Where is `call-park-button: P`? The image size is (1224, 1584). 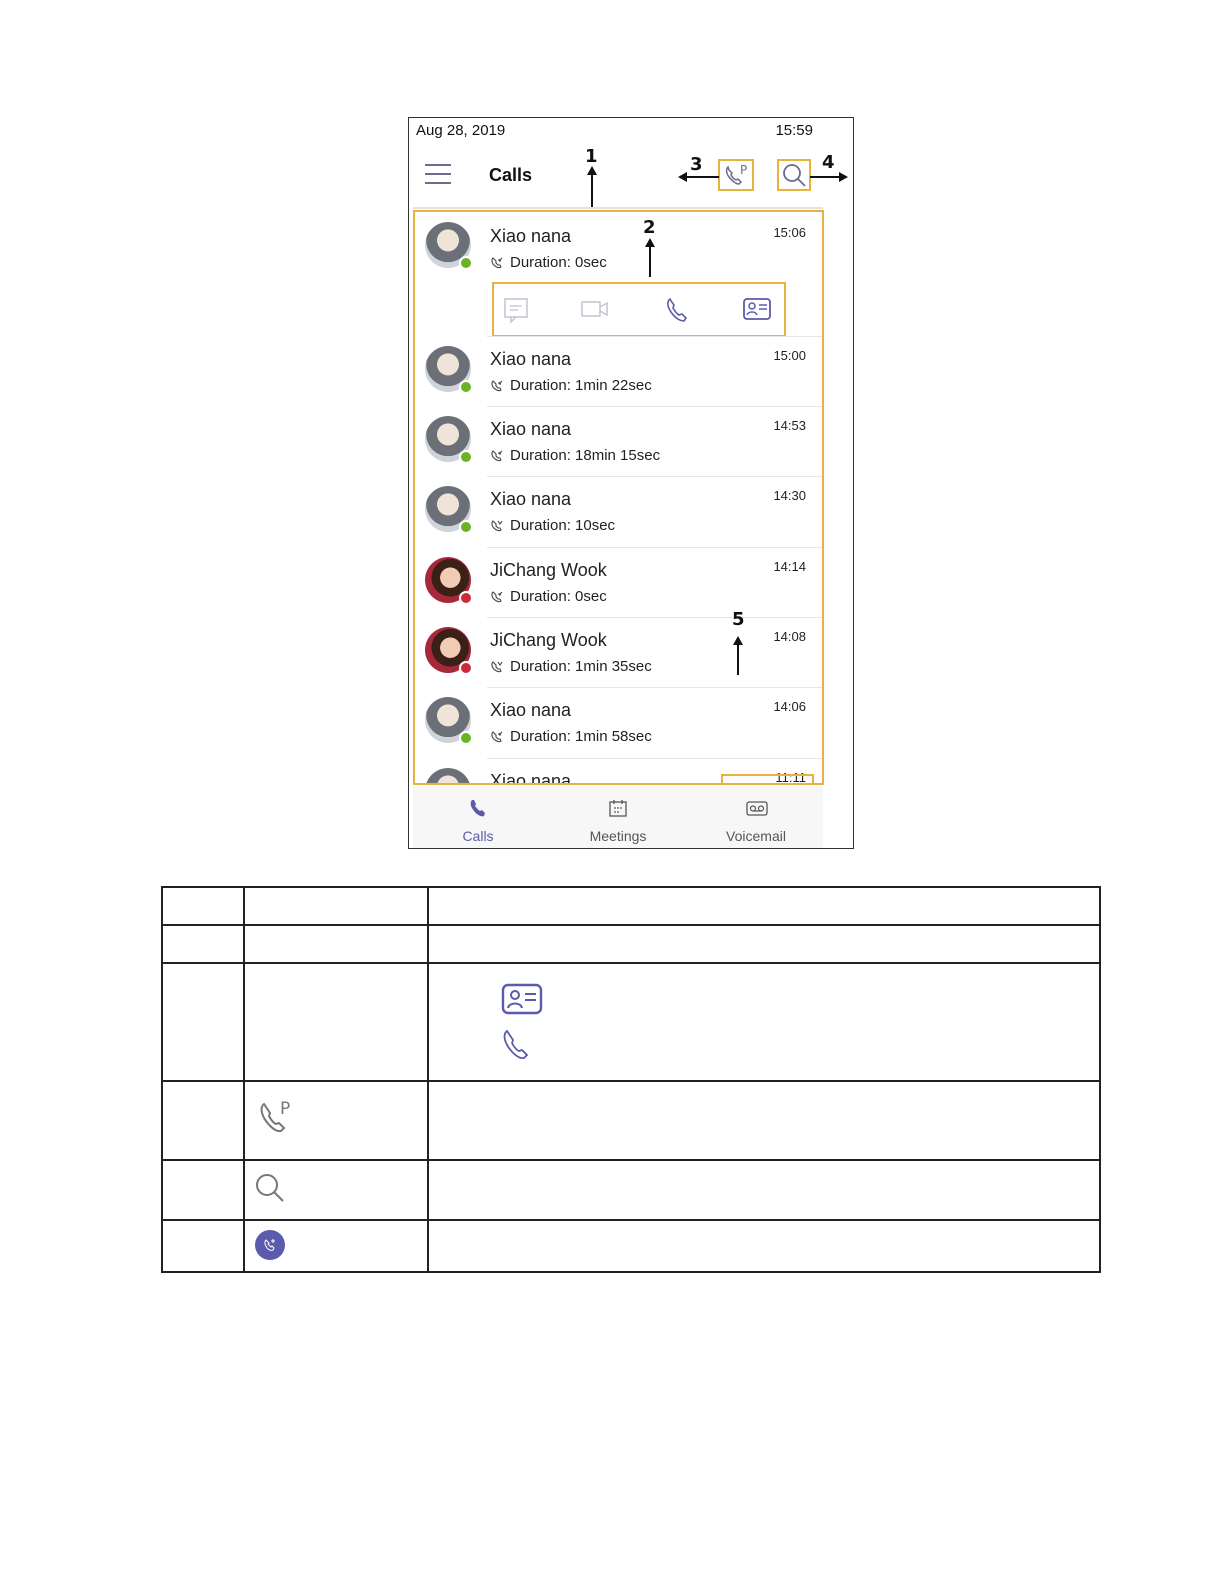 call-park-button: P is located at coordinates (736, 175).